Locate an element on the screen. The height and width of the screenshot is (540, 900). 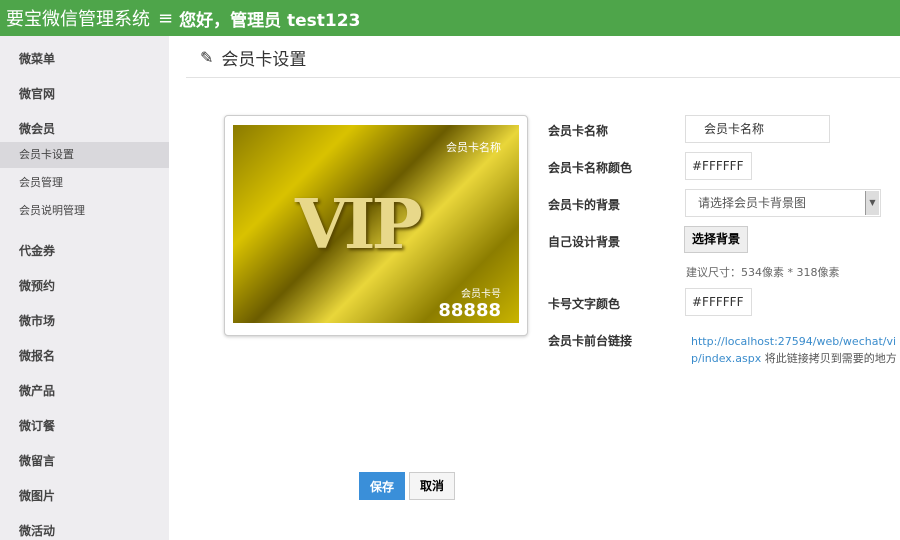
system-name: 要宝微信管理系统 is located at coordinates (78, 19).